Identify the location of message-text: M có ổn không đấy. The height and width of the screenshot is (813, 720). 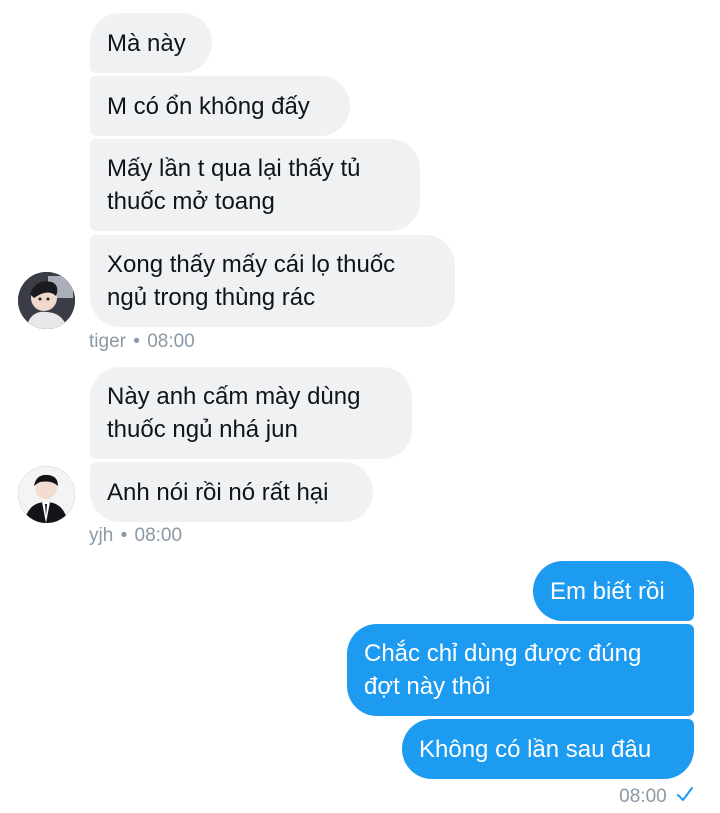
(208, 106).